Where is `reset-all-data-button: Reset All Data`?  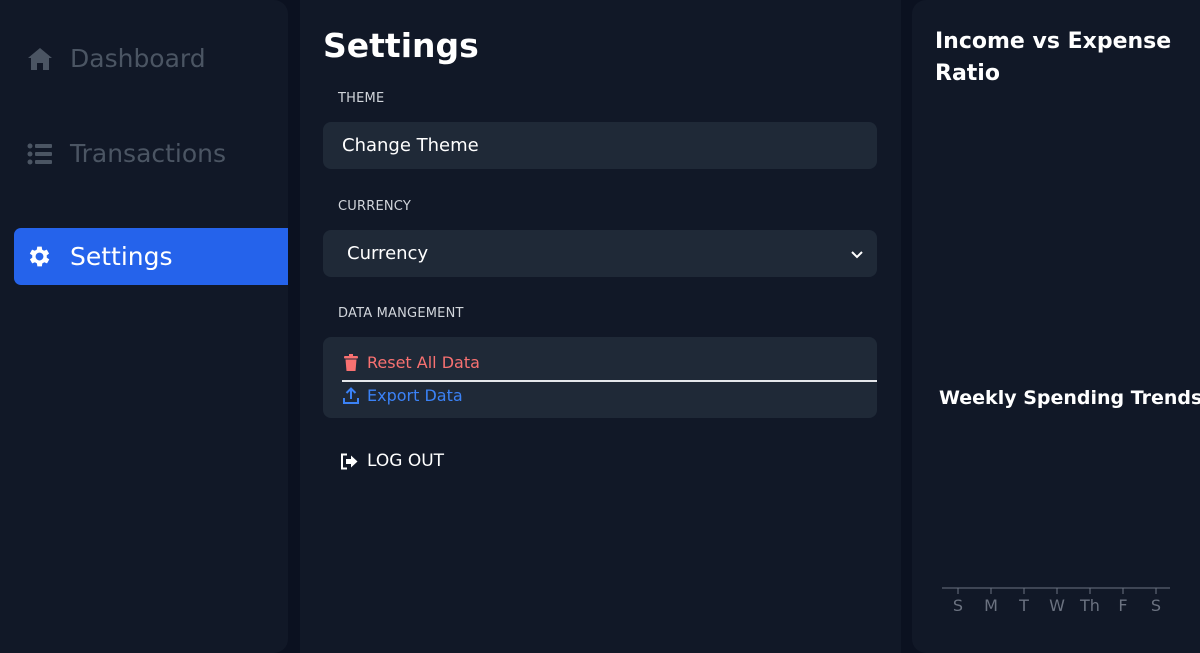 reset-all-data-button: Reset All Data is located at coordinates (411, 362).